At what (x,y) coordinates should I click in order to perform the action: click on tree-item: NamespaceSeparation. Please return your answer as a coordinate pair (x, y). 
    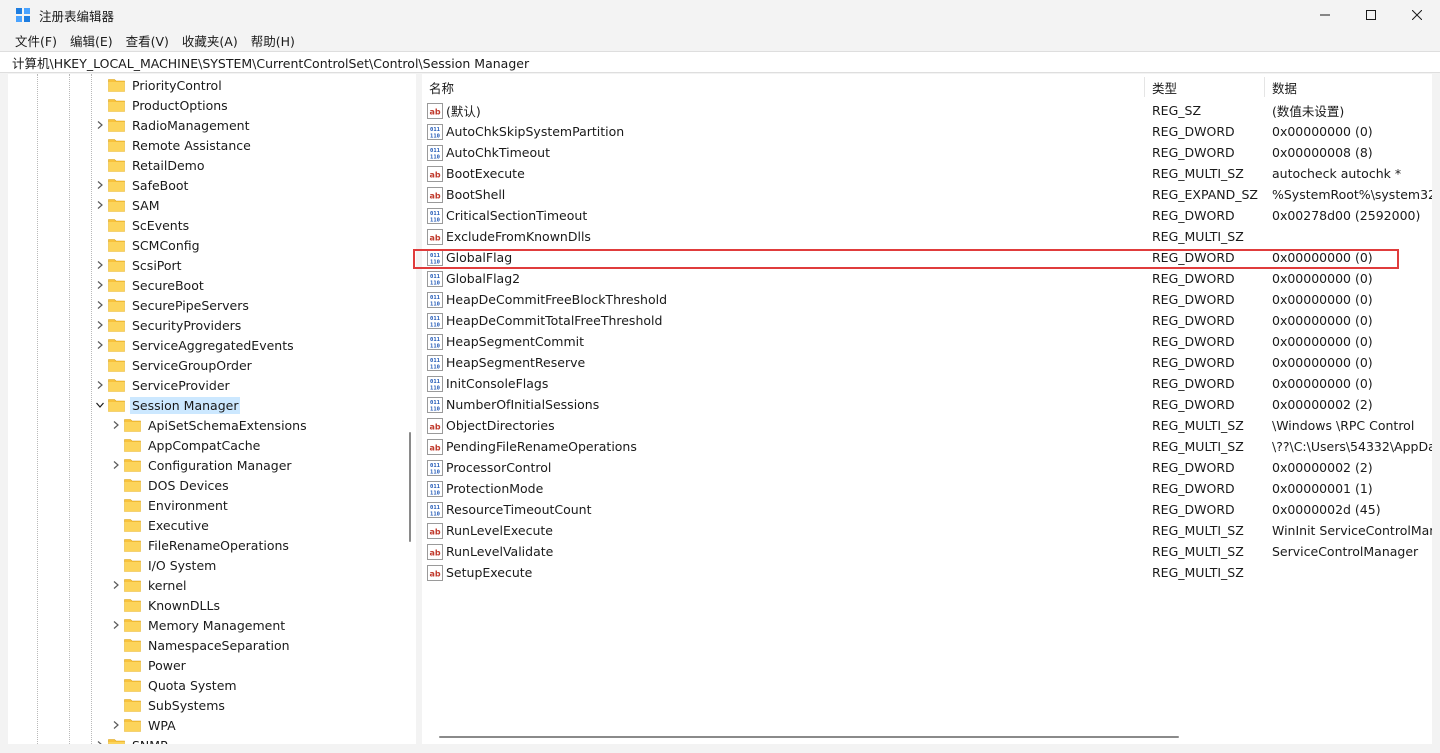
    Looking at the image, I should click on (201, 645).